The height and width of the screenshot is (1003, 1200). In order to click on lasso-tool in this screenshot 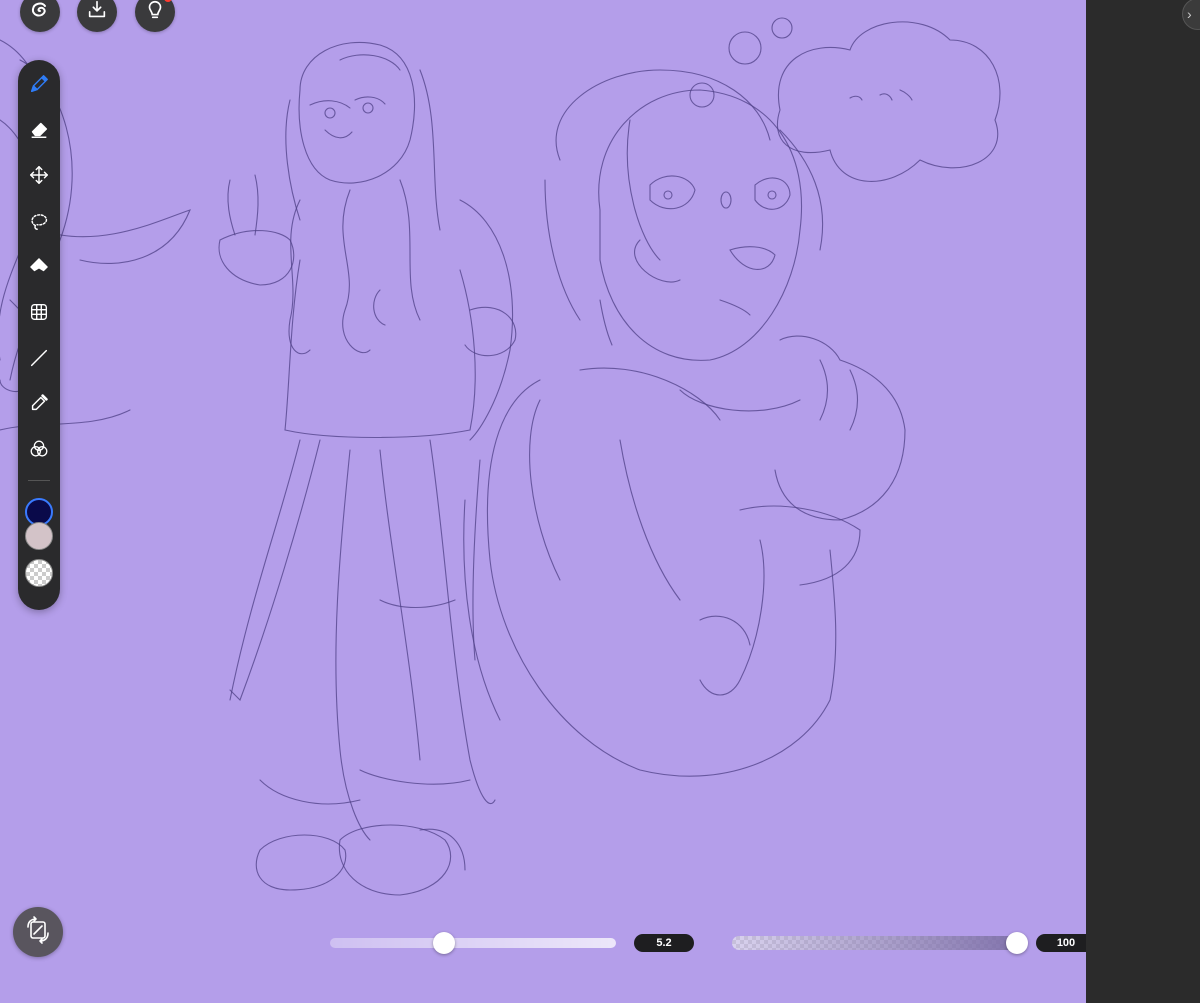, I will do `click(39, 223)`.